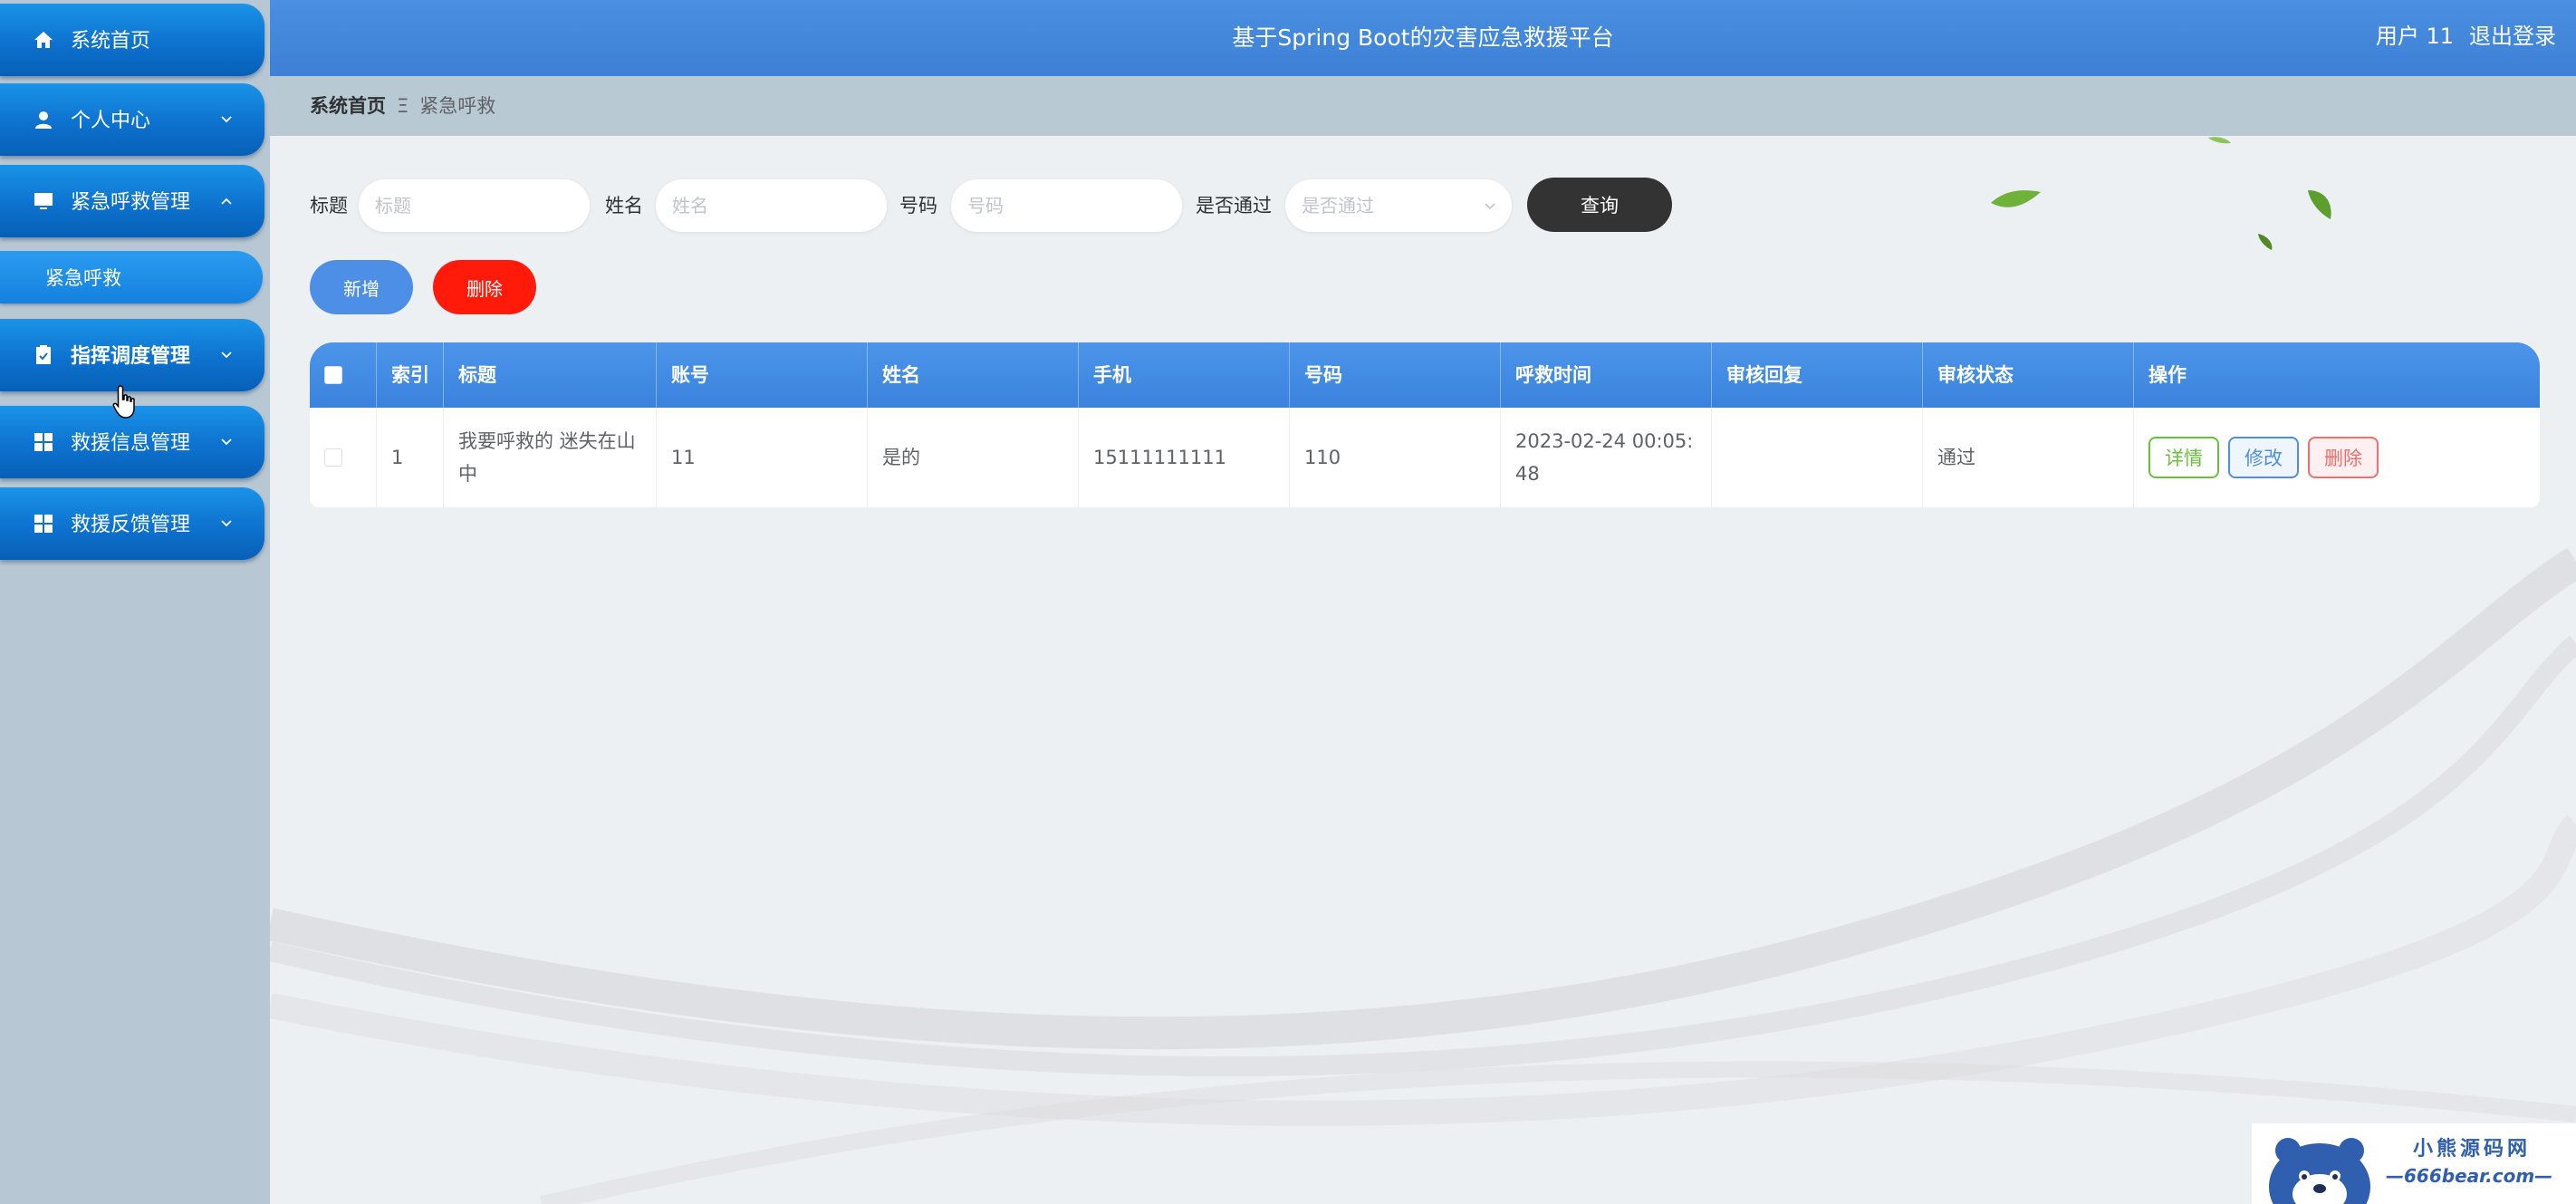 This screenshot has width=2576, height=1204. Describe the element at coordinates (550, 375) in the screenshot. I see `column-header-title: 标题` at that location.